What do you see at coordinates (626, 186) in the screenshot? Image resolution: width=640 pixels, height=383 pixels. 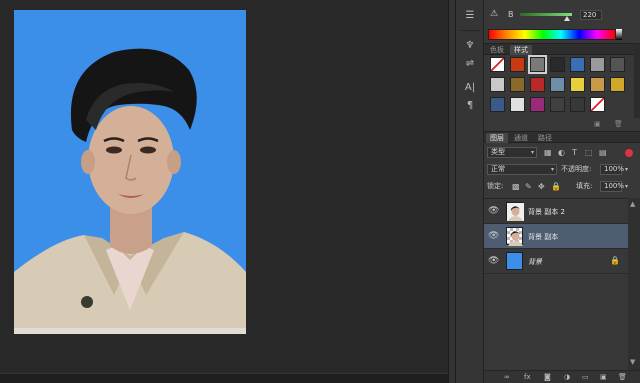 I see `fill-chevron-icon: ▾` at bounding box center [626, 186].